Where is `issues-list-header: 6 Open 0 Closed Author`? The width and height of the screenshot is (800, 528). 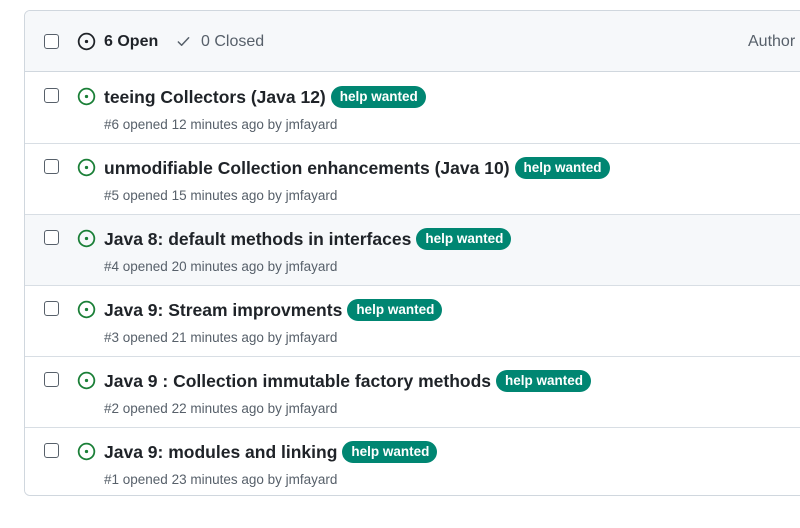
issues-list-header: 6 Open 0 Closed Author is located at coordinates (412, 41).